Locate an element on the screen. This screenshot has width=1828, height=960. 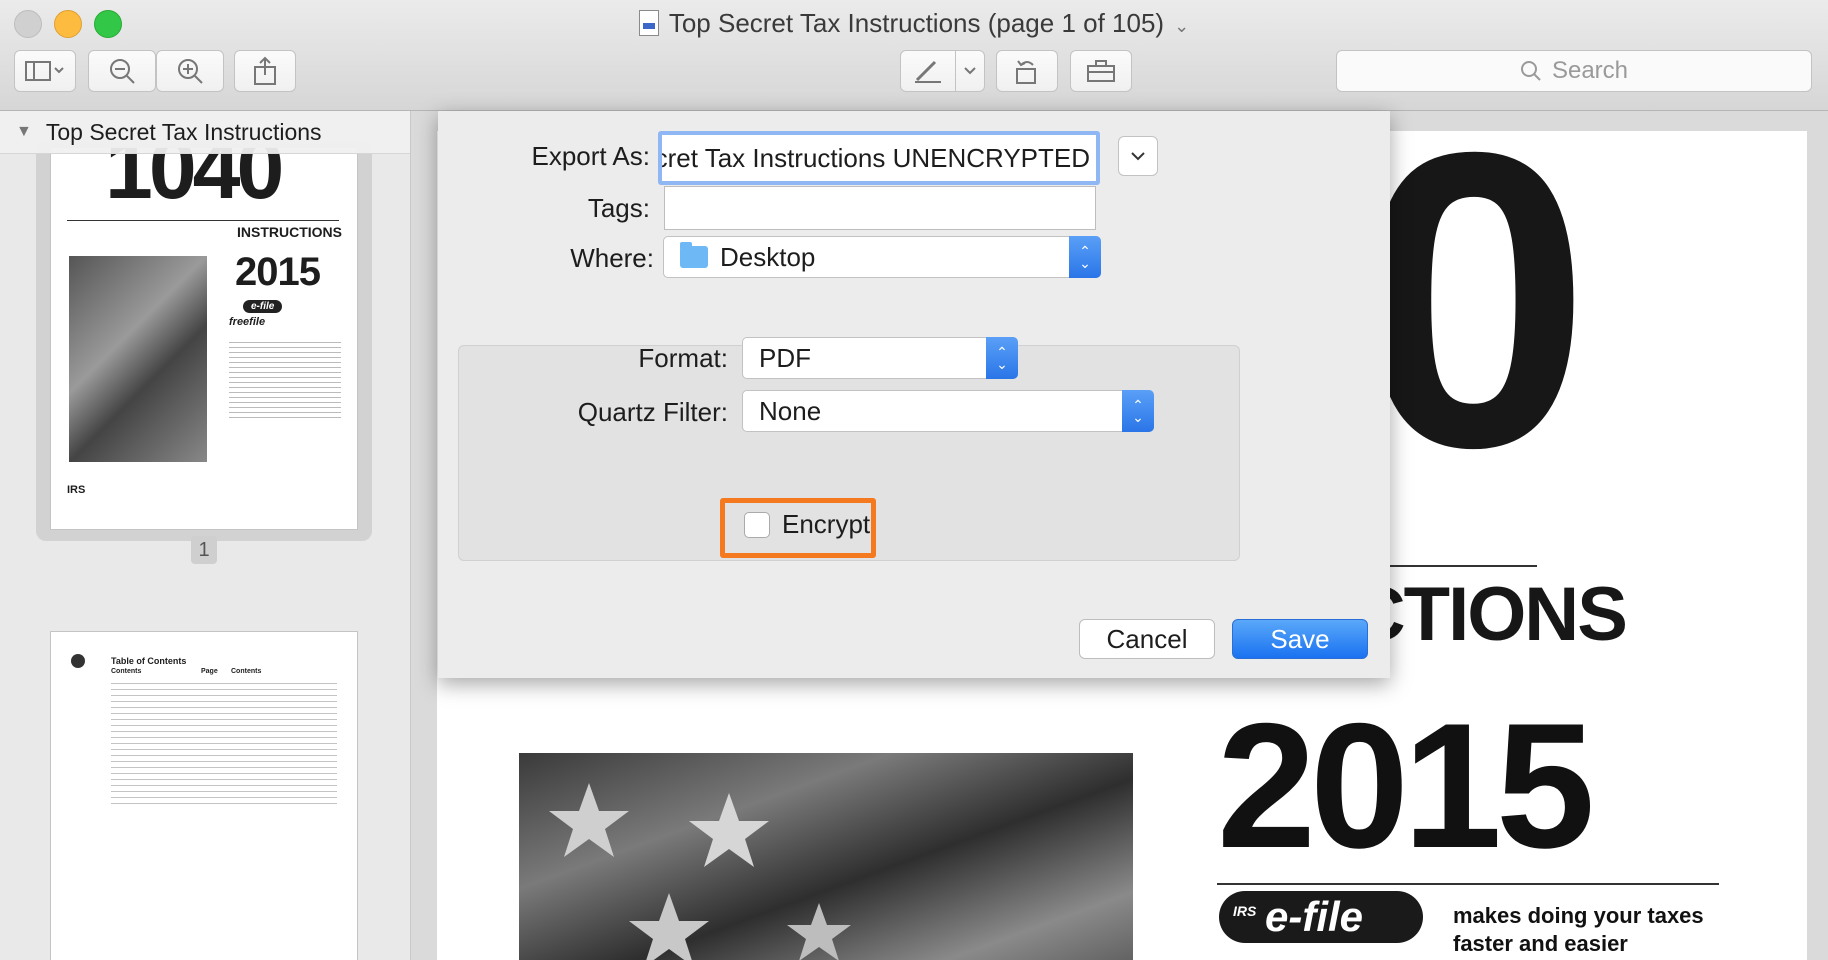
page-big-numeral: 0 is located at coordinates (1474, 323).